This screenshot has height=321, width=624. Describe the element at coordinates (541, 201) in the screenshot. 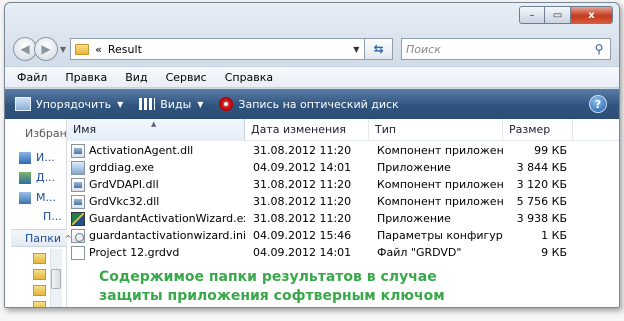

I see `file-size: 5 756 КБ` at that location.